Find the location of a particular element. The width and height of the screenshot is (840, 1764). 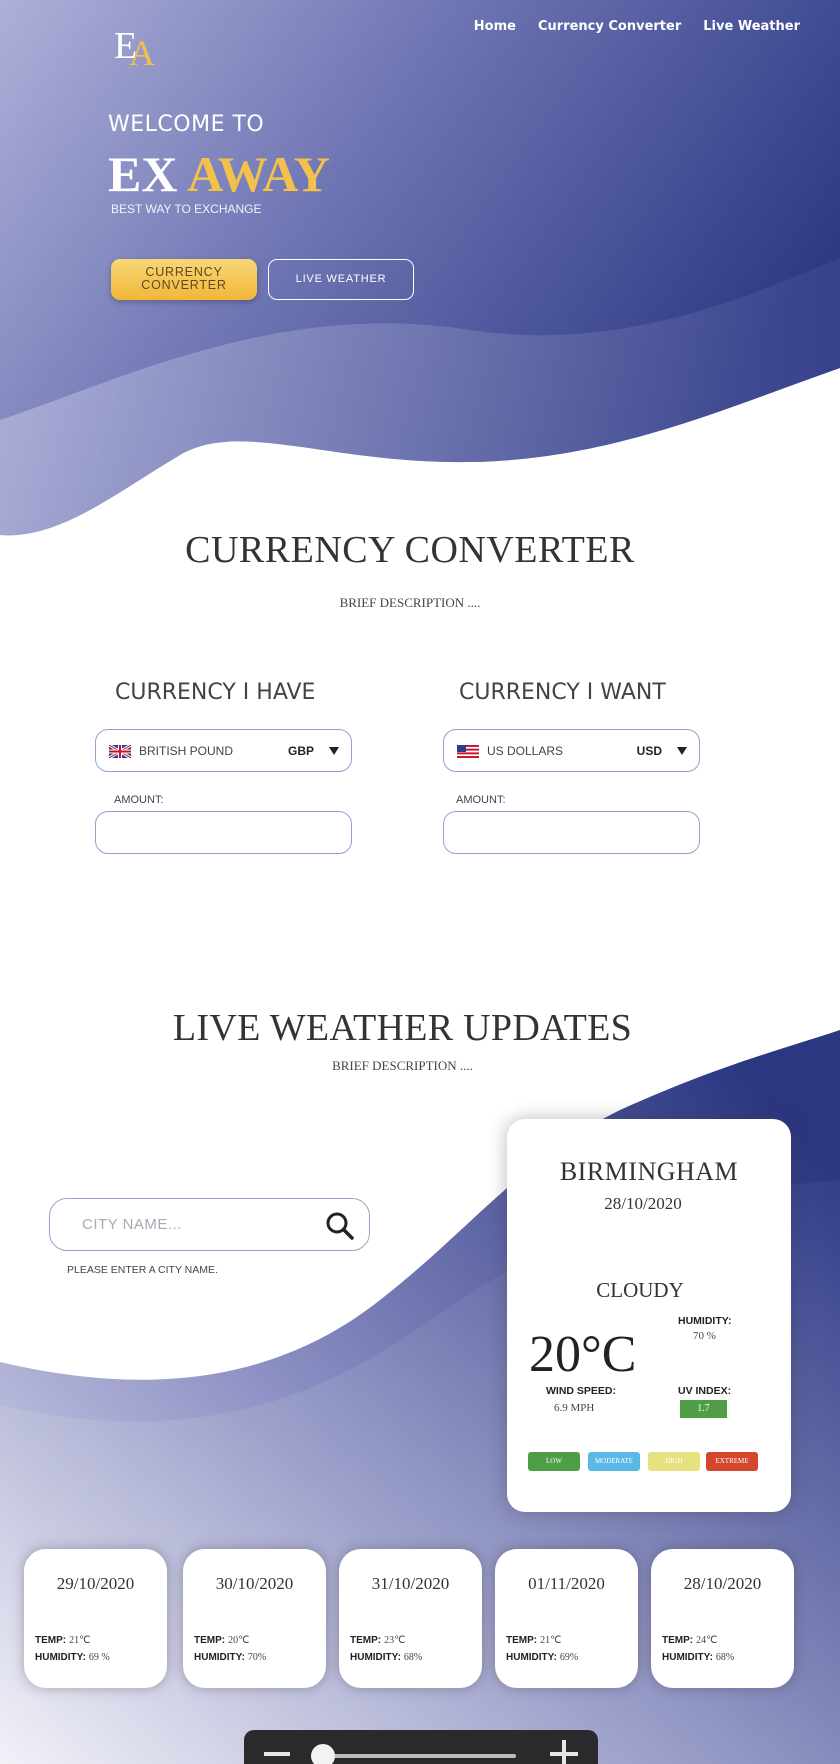

brand-ex: EX is located at coordinates (143, 174).